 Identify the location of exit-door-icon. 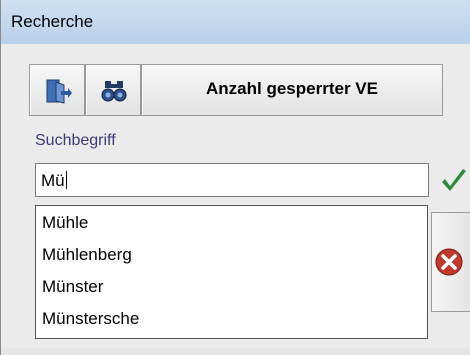
(59, 91).